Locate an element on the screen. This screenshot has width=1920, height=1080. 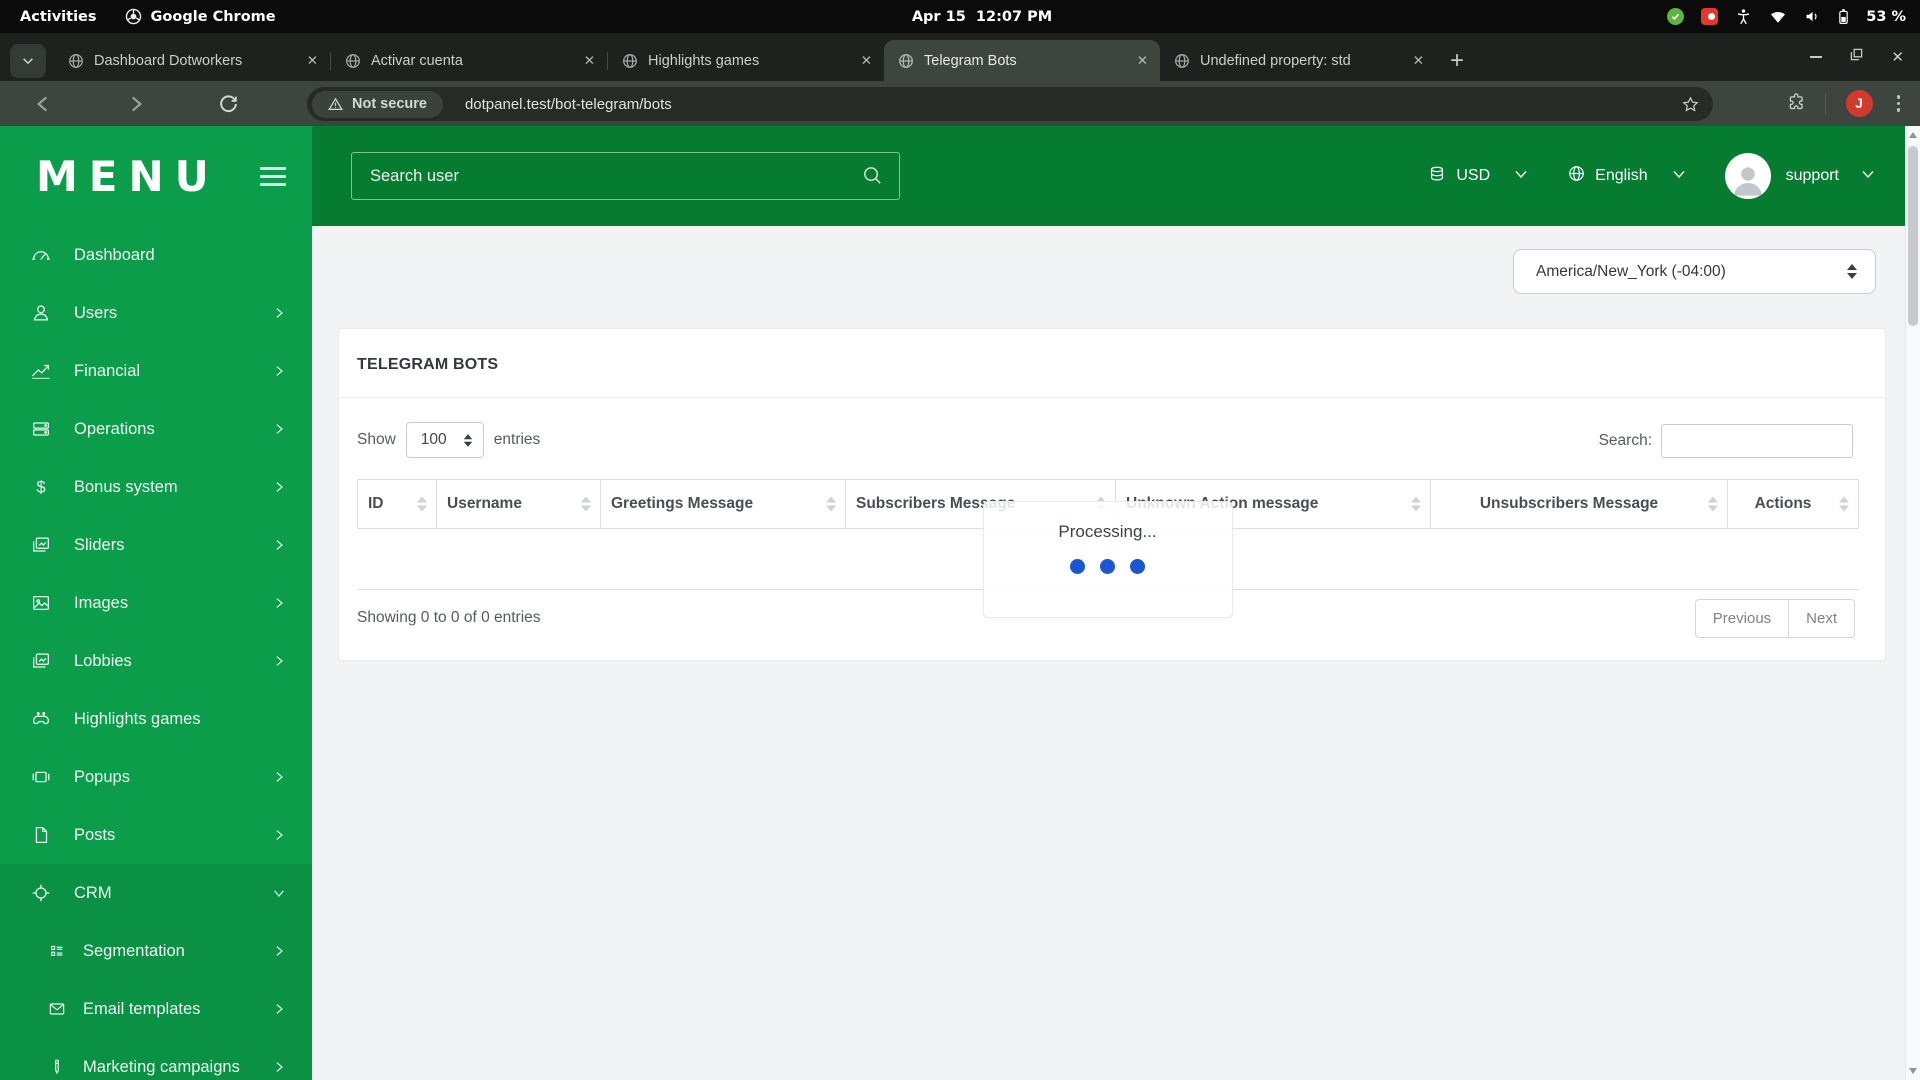
chart-line-icon is located at coordinates (41, 371).